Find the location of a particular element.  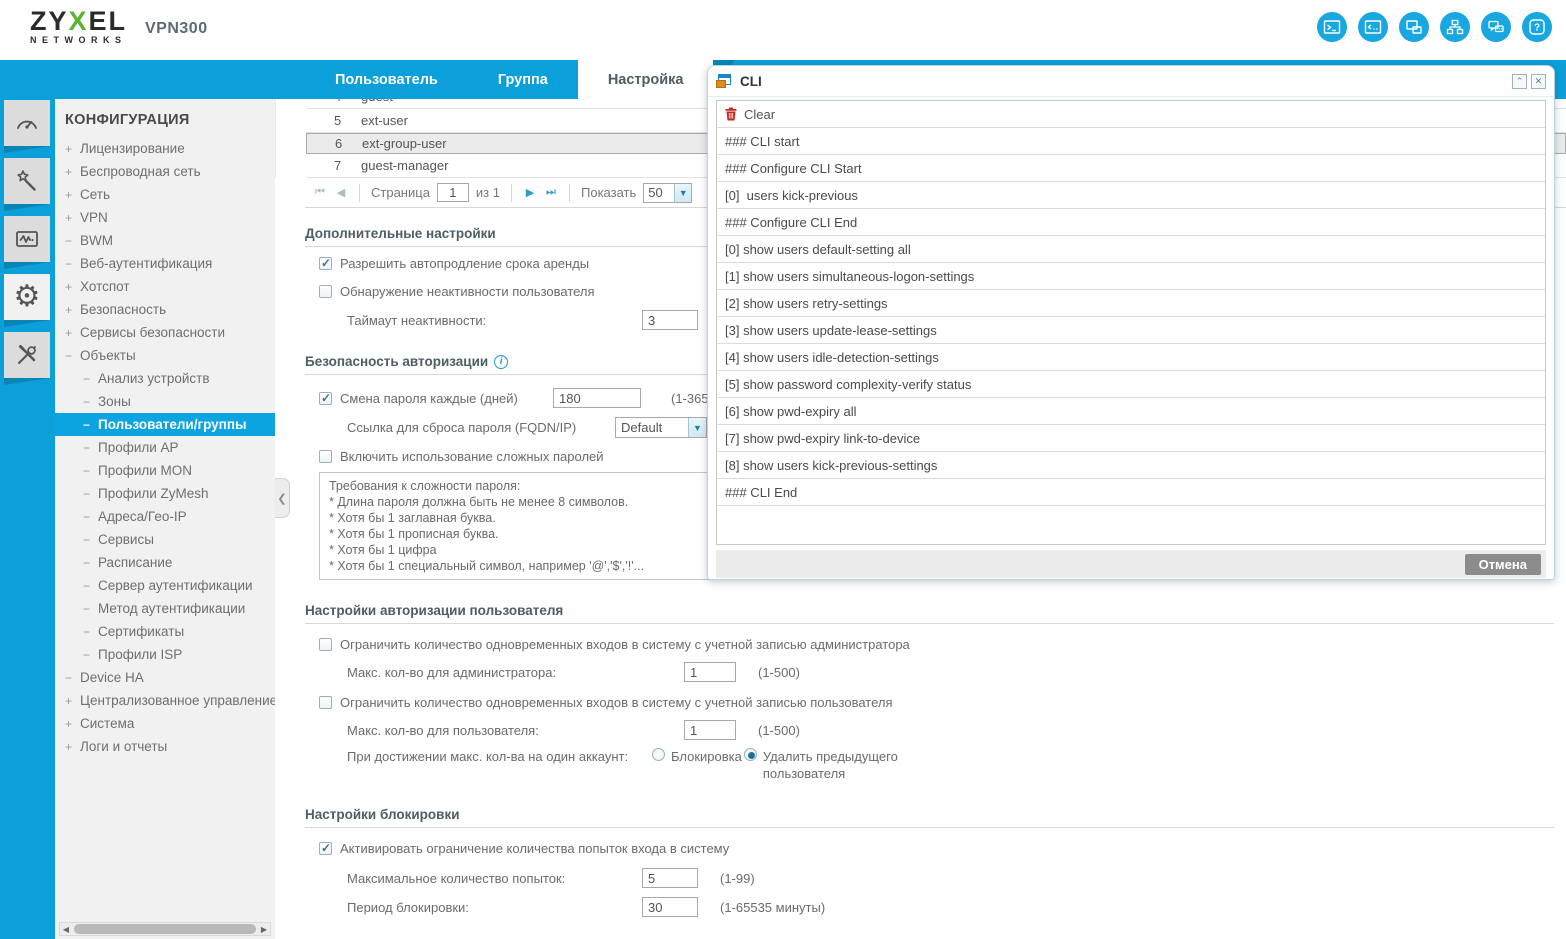

sidebar-item-16: − Адреса/Гео-IP is located at coordinates (165, 516).